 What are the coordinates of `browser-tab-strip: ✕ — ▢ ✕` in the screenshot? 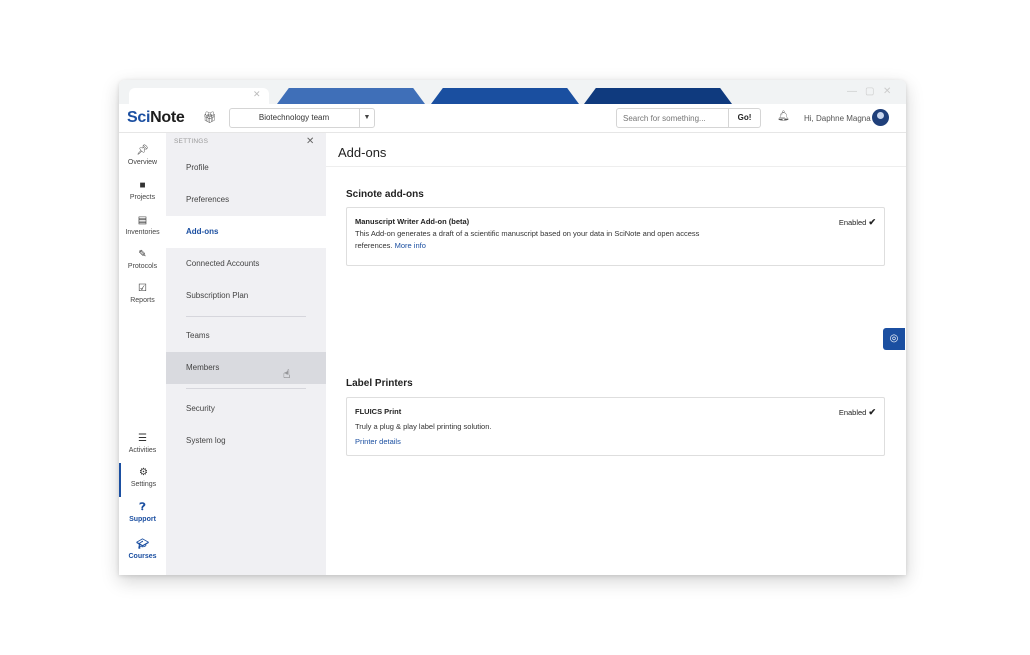 It's located at (512, 92).